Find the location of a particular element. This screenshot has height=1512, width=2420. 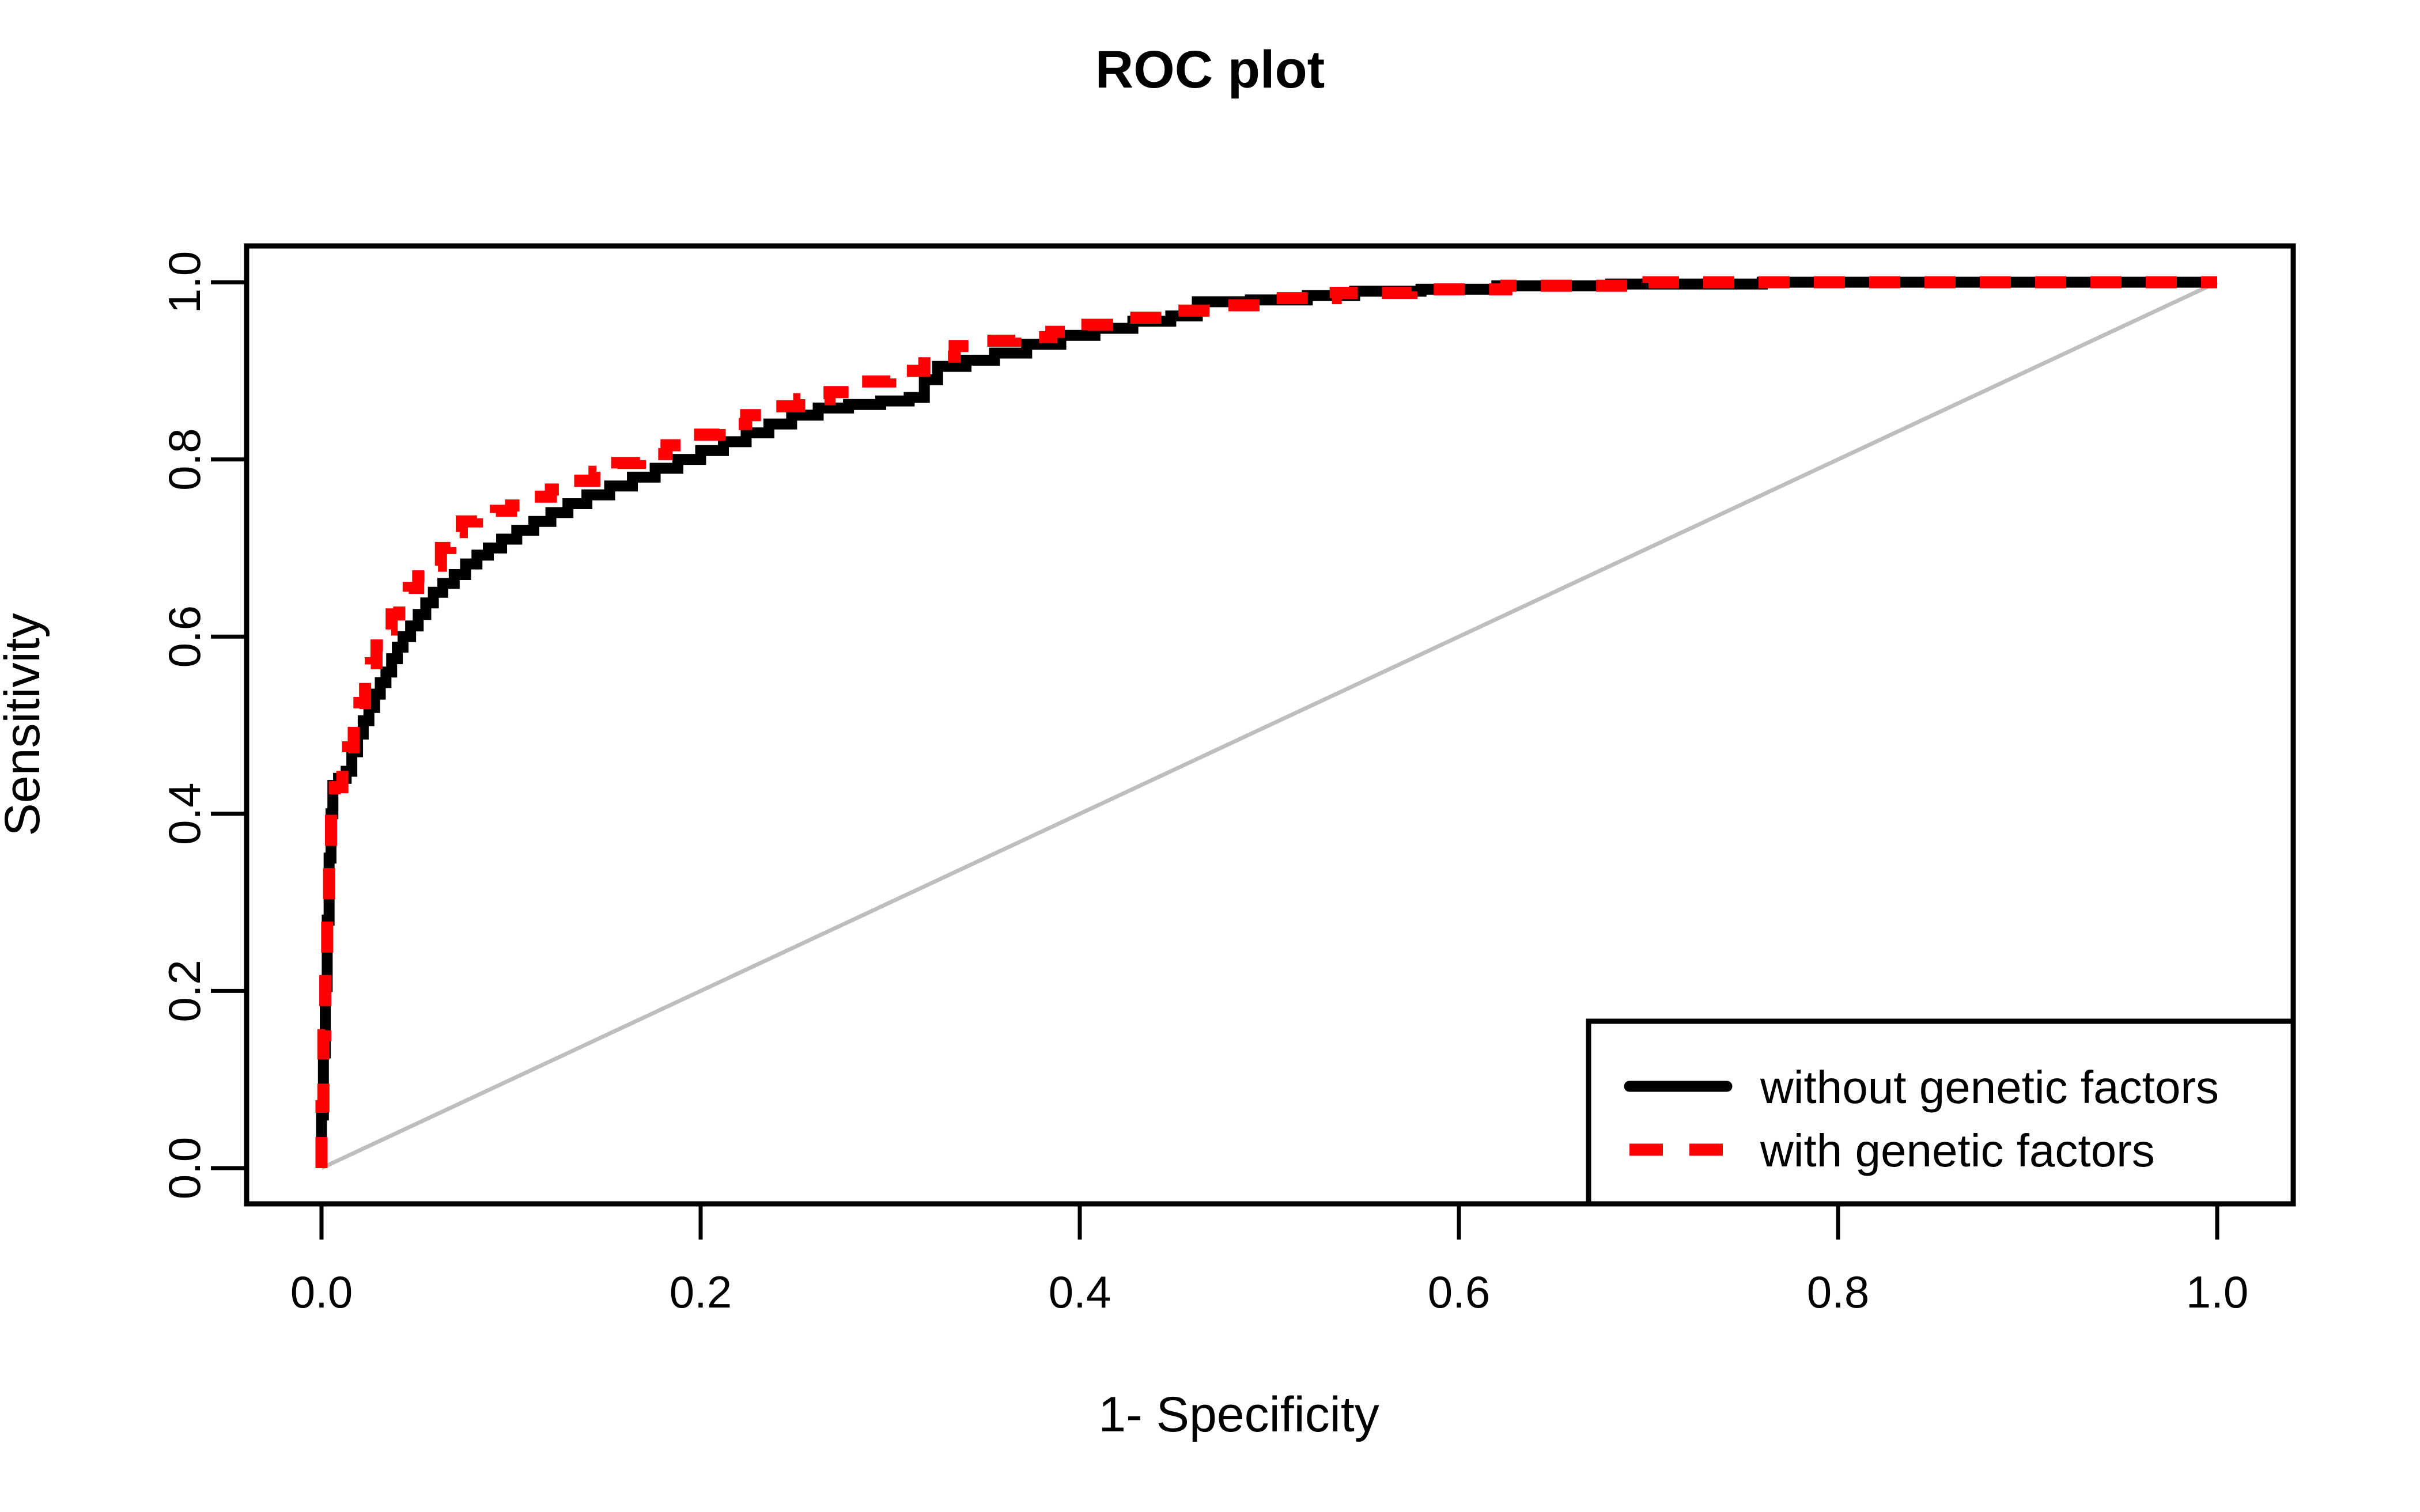

legend-label-without-genetic-factors: without genetic factors is located at coordinates (1989, 1087).